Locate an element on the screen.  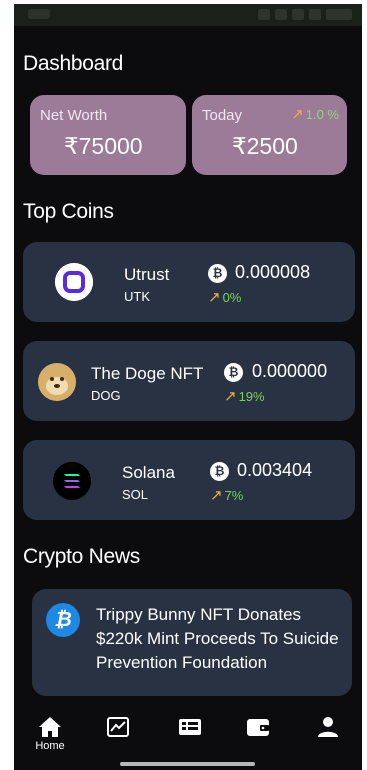
home-indicator is located at coordinates (187, 764).